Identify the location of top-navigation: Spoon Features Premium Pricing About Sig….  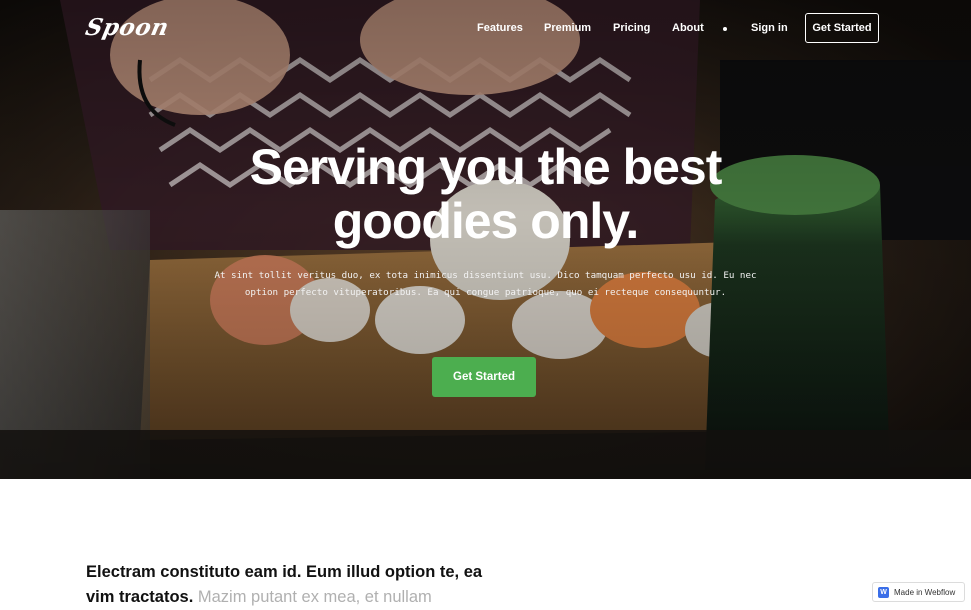
(485, 29).